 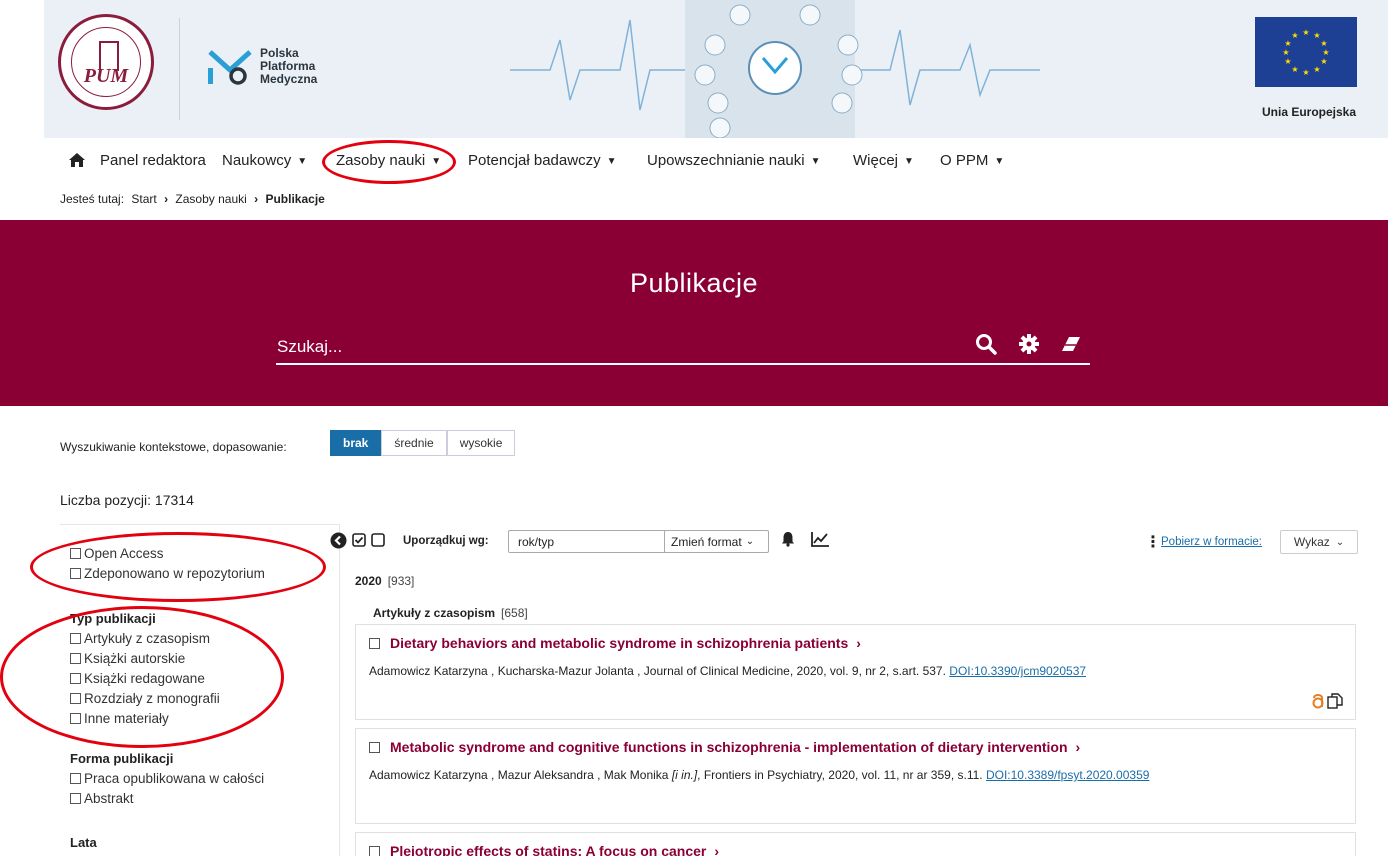 I want to click on page-title: Publikacje, so click(x=694, y=283).